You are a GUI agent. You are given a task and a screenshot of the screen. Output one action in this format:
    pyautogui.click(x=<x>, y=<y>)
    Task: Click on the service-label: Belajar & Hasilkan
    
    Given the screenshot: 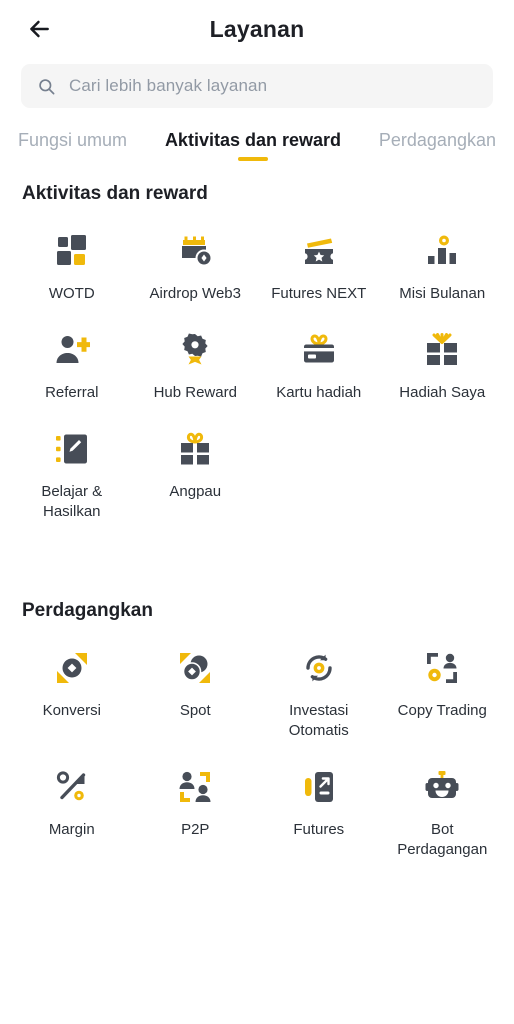 What is the action you would take?
    pyautogui.click(x=72, y=501)
    